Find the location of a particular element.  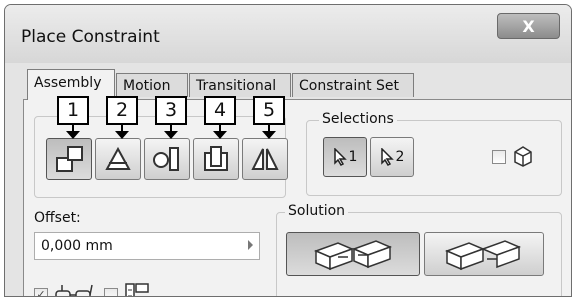

tab-motion: Motion is located at coordinates (152, 85).